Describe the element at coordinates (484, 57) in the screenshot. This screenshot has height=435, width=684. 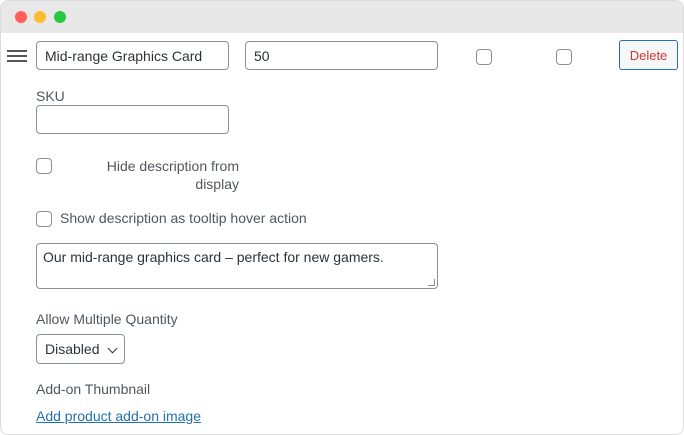
I see `taxable-checkbox` at that location.